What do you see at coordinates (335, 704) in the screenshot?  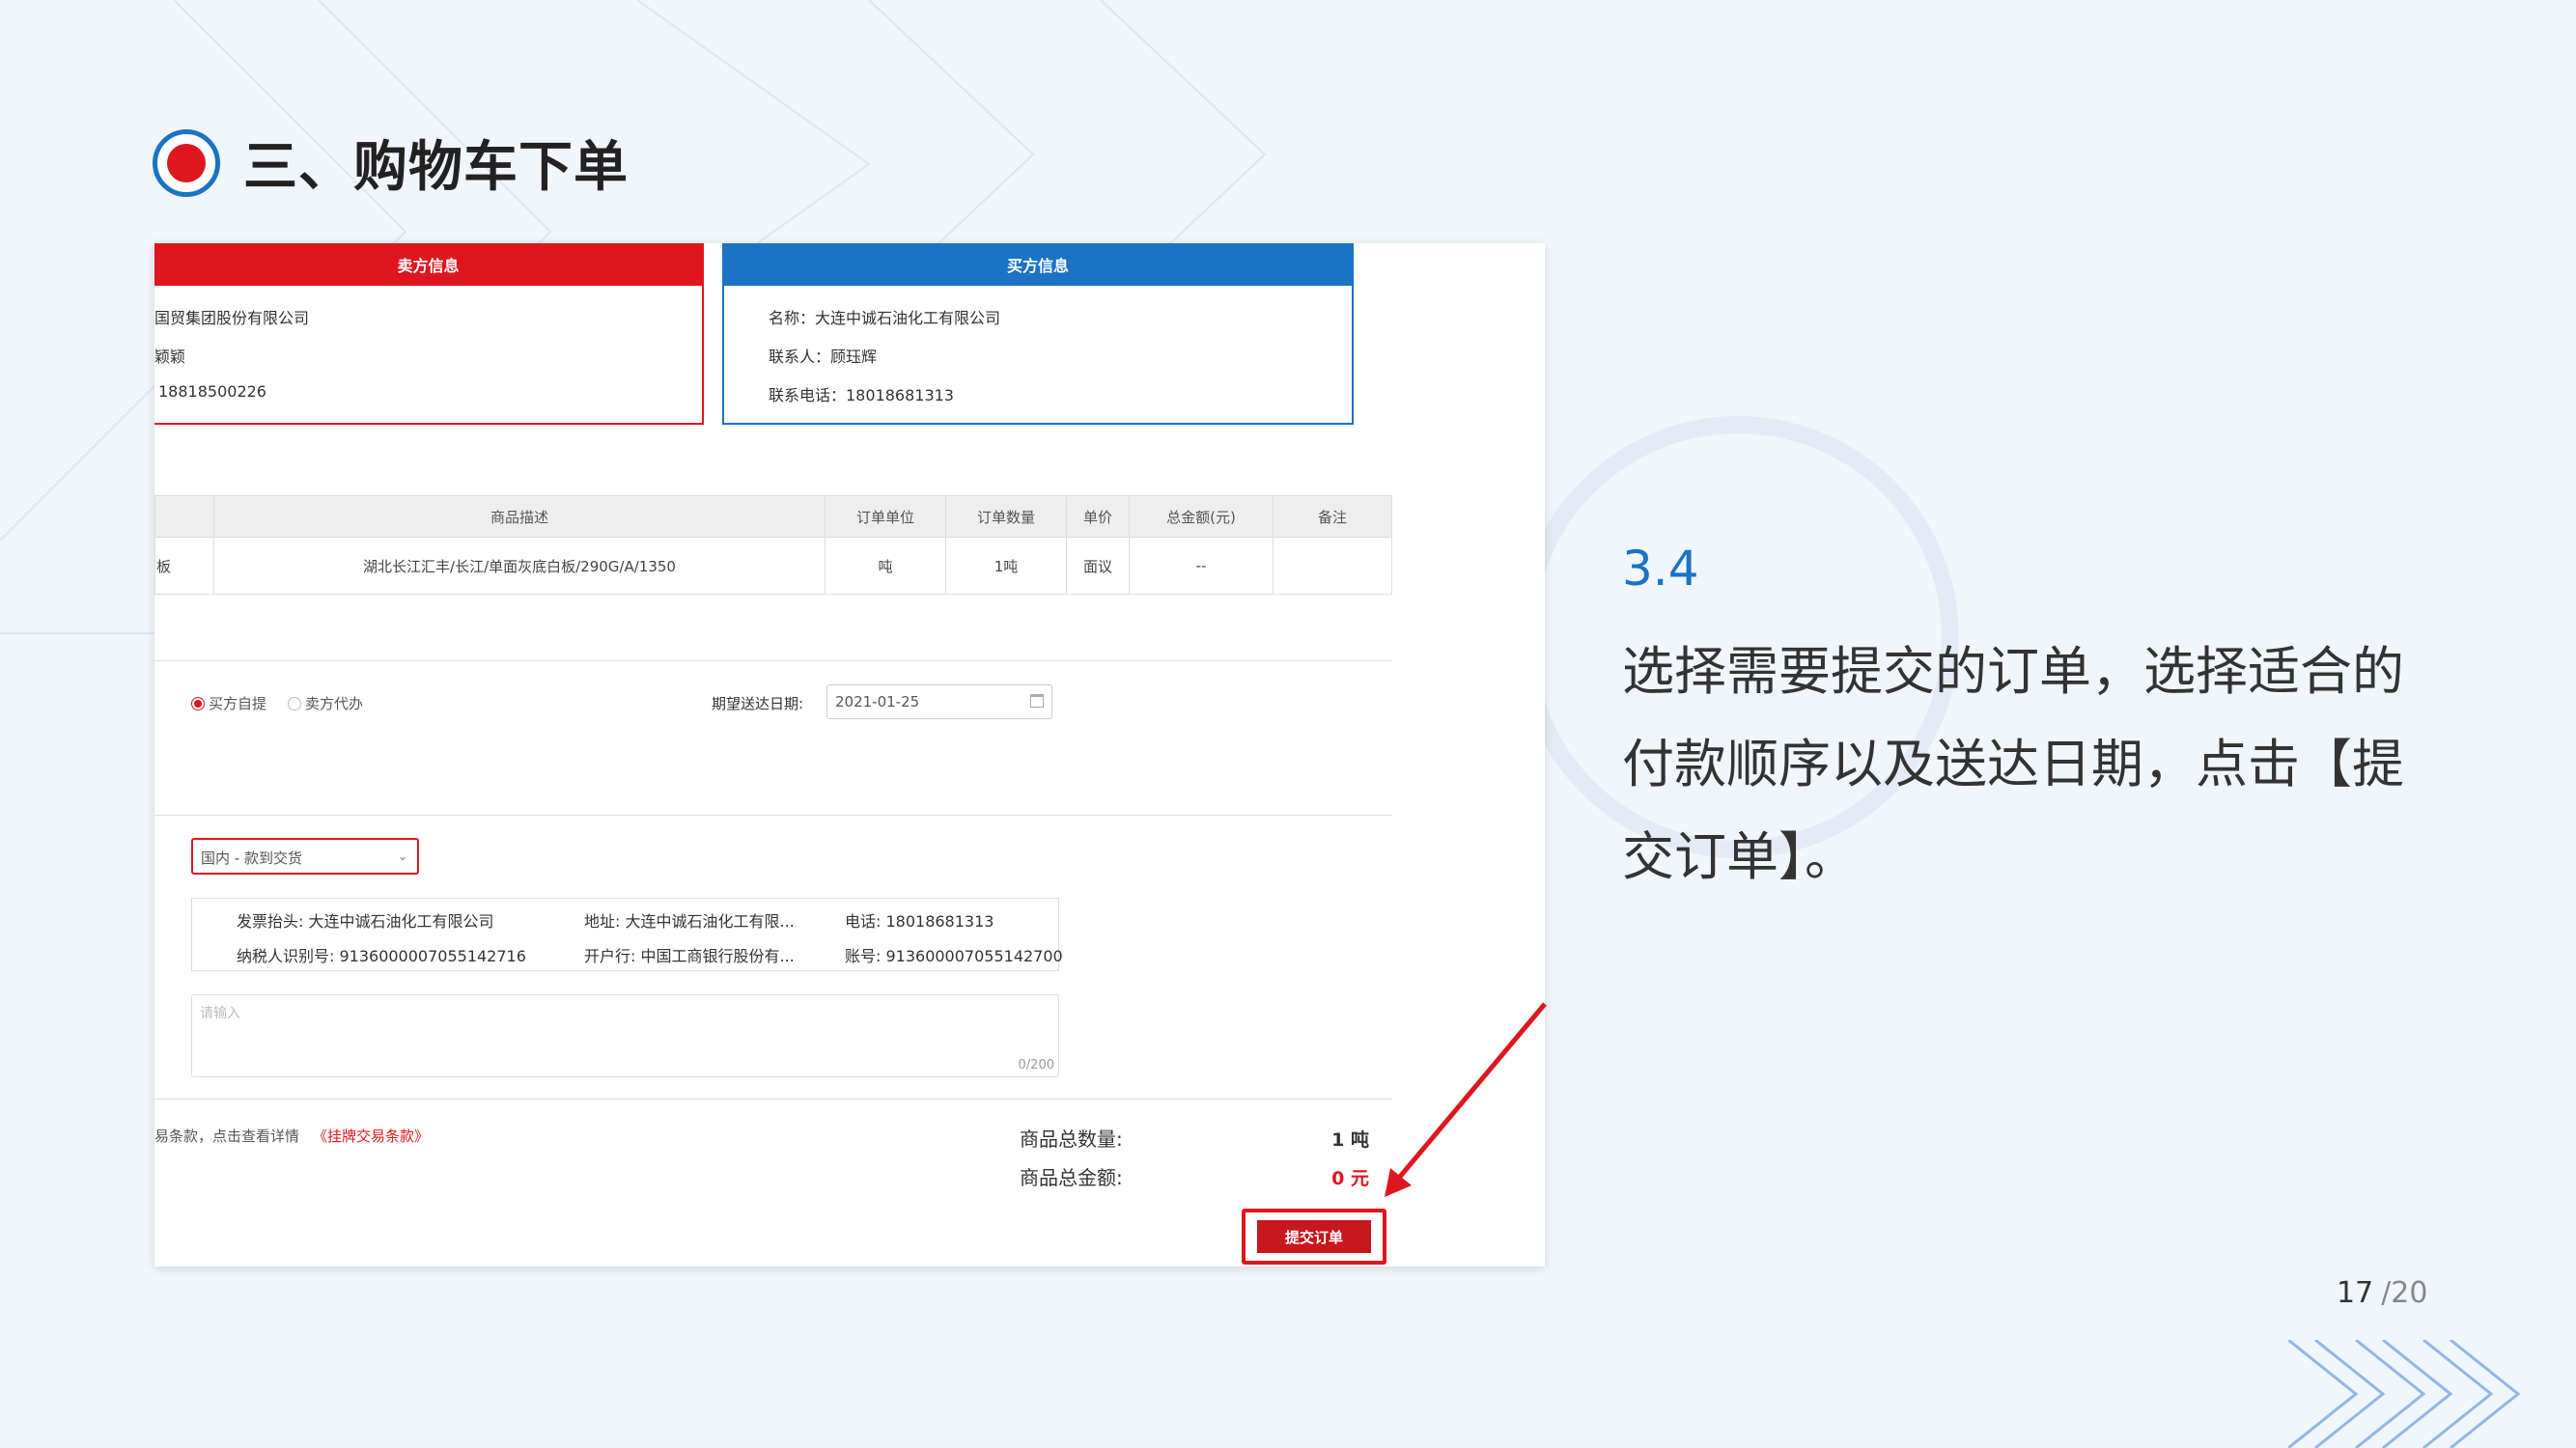 I see `radio-label: 卖方代办` at bounding box center [335, 704].